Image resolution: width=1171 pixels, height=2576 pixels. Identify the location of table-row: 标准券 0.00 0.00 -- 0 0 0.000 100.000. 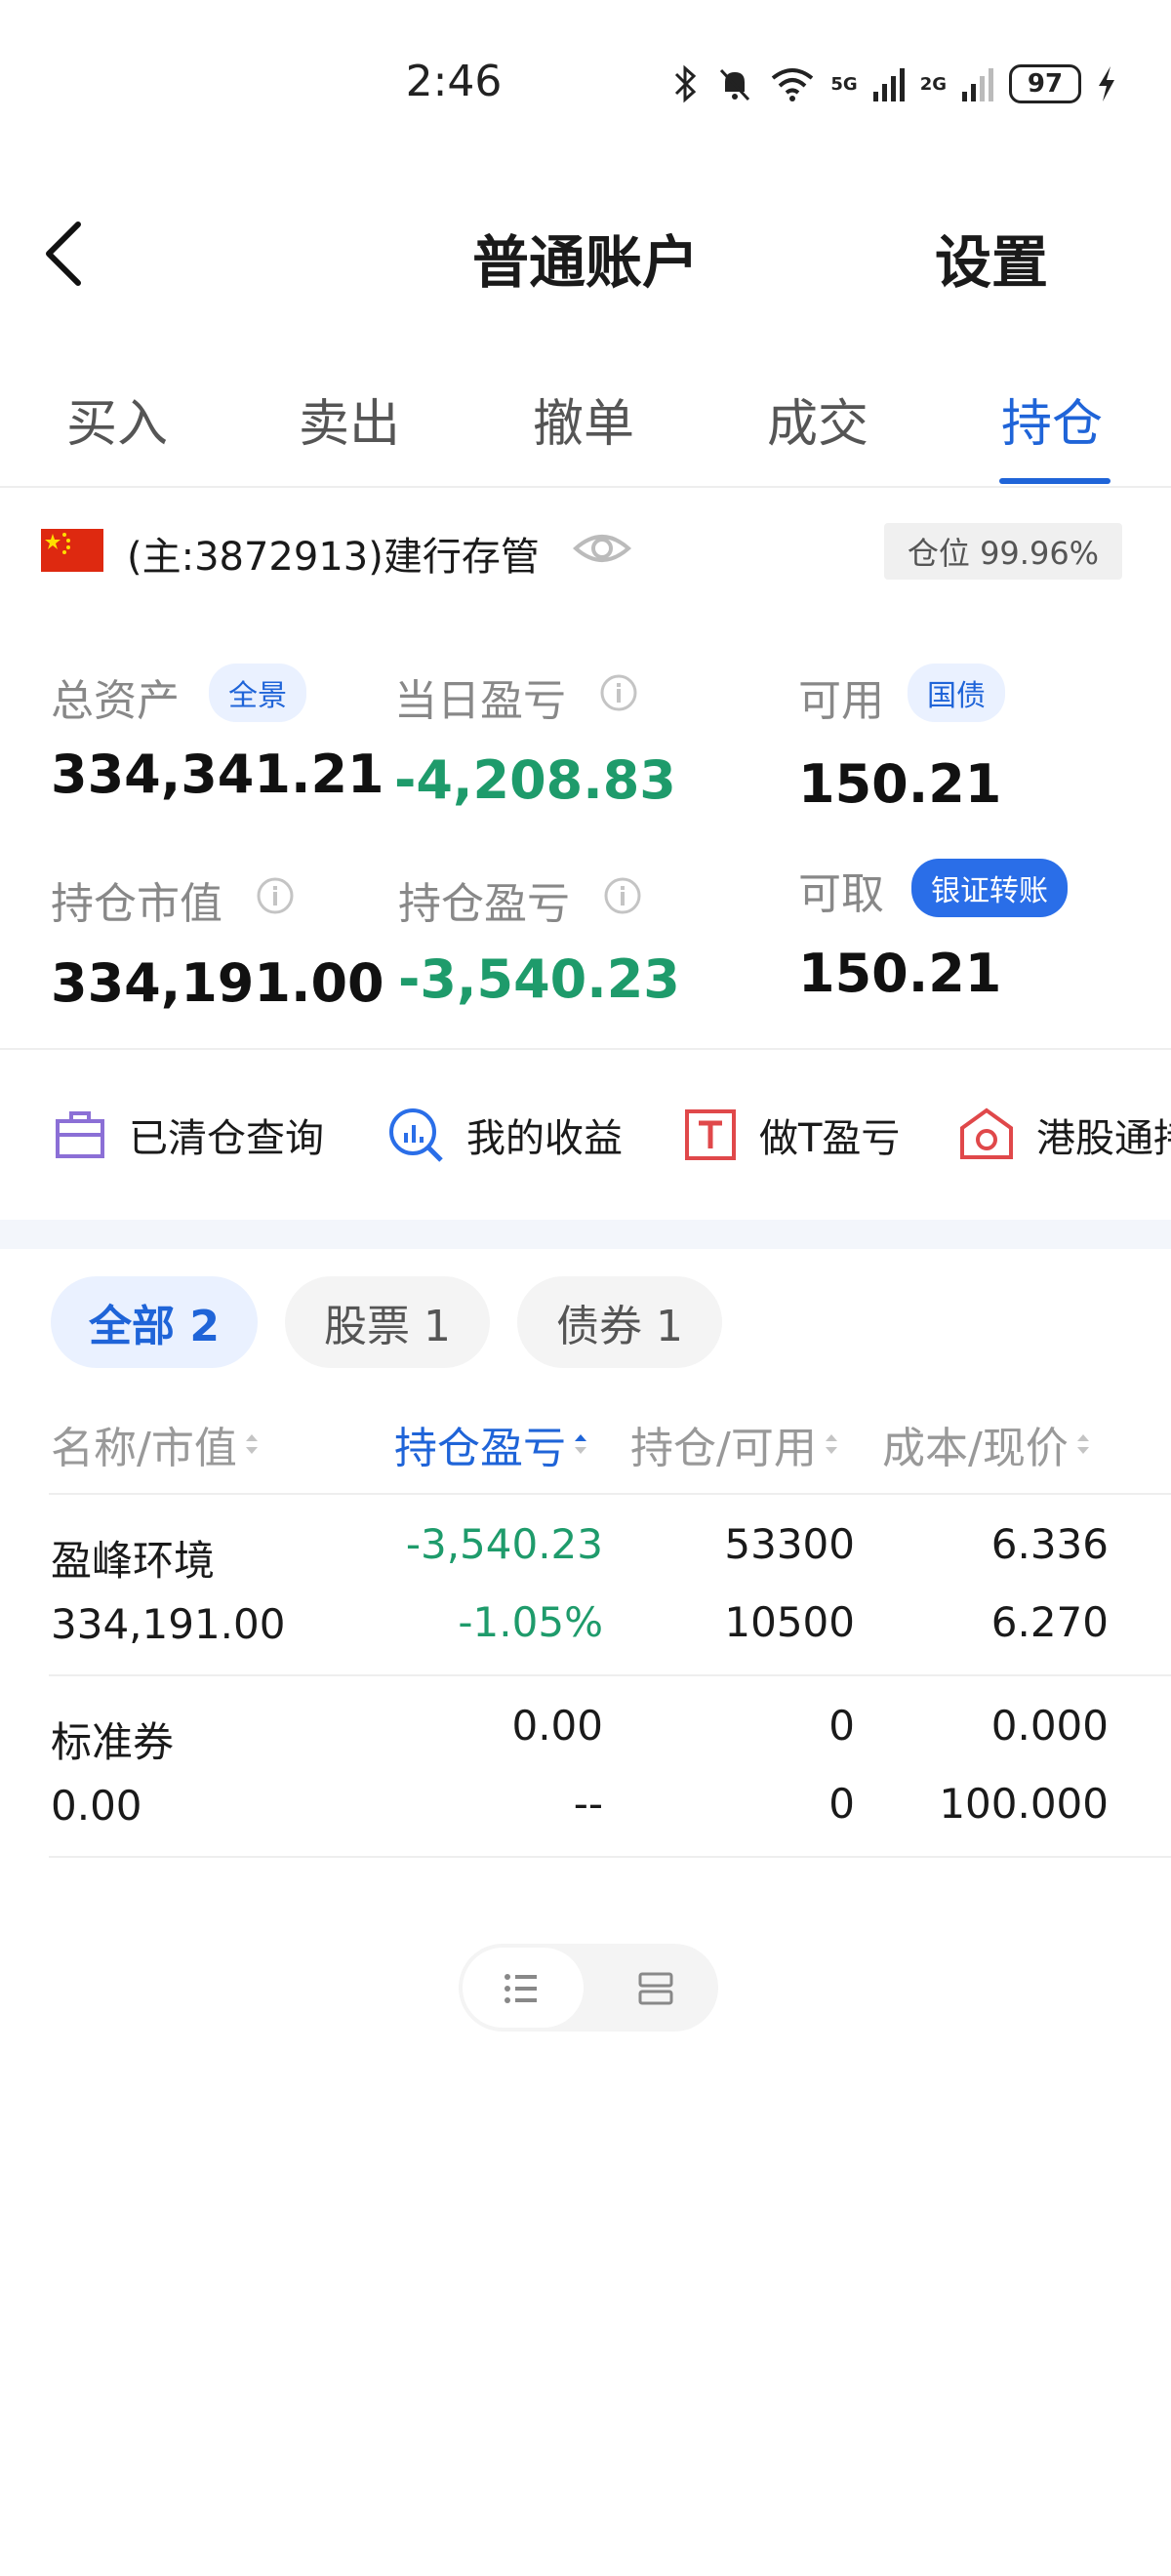
(585, 1766).